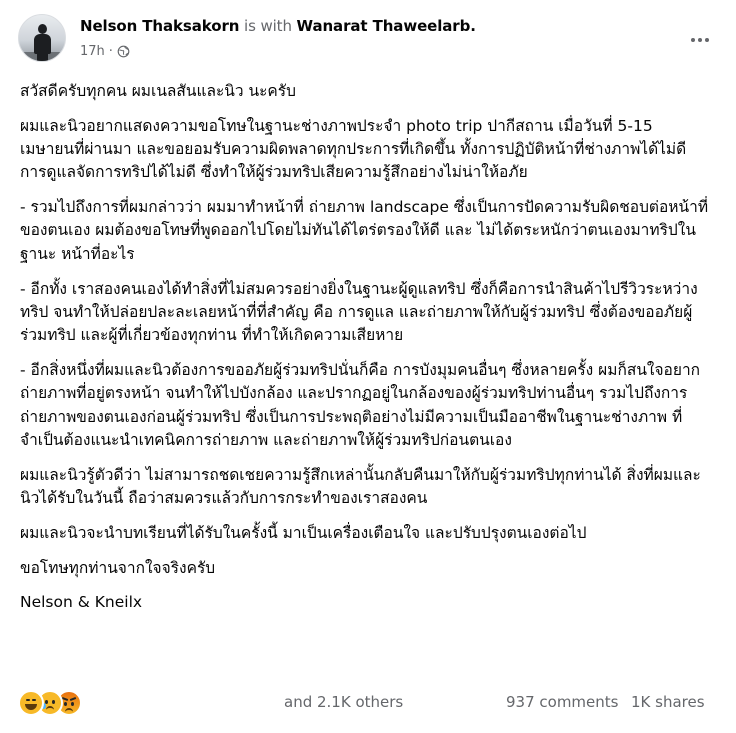  Describe the element at coordinates (31, 703) in the screenshot. I see `haha-reaction-icon` at that location.